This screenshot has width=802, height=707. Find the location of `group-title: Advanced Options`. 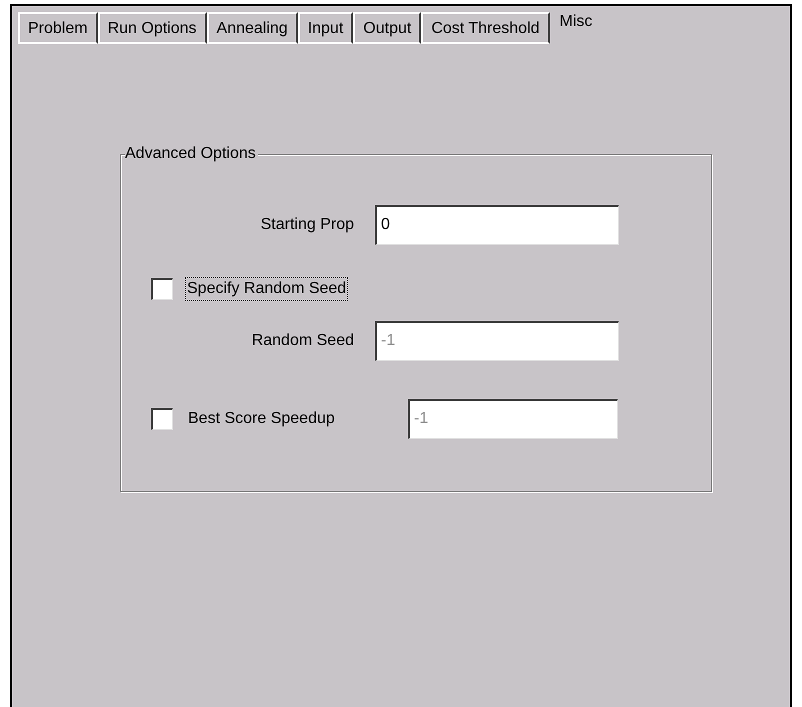

group-title: Advanced Options is located at coordinates (191, 154).